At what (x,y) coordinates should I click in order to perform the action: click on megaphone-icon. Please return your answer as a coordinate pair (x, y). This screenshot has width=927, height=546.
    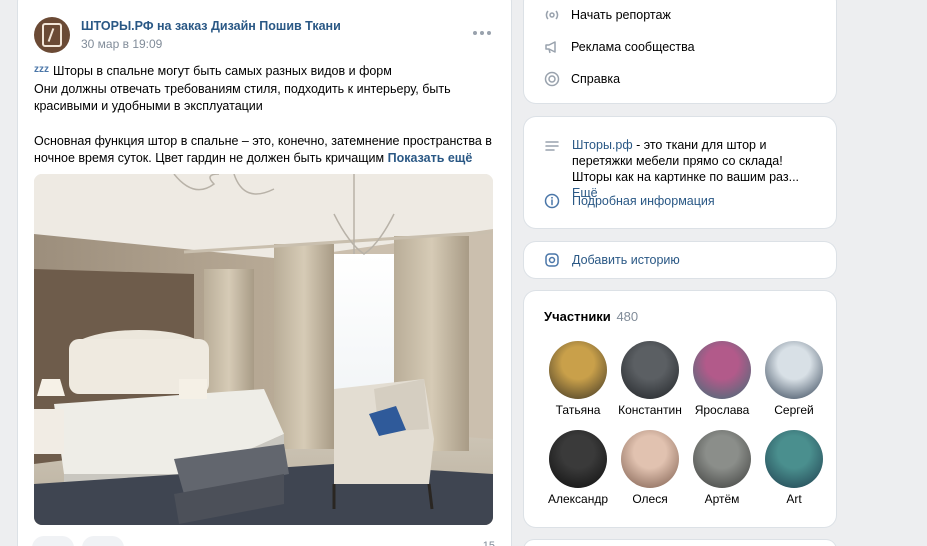
    Looking at the image, I should click on (552, 47).